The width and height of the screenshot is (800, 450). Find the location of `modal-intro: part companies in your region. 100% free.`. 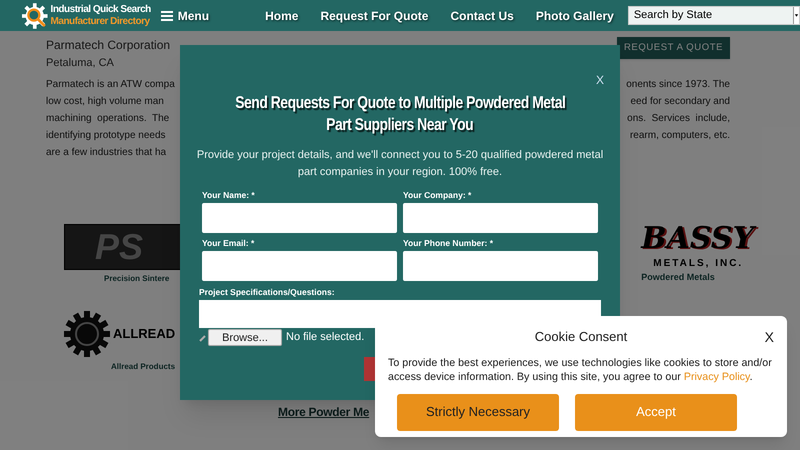

modal-intro: part companies in your region. 100% free. is located at coordinates (400, 172).